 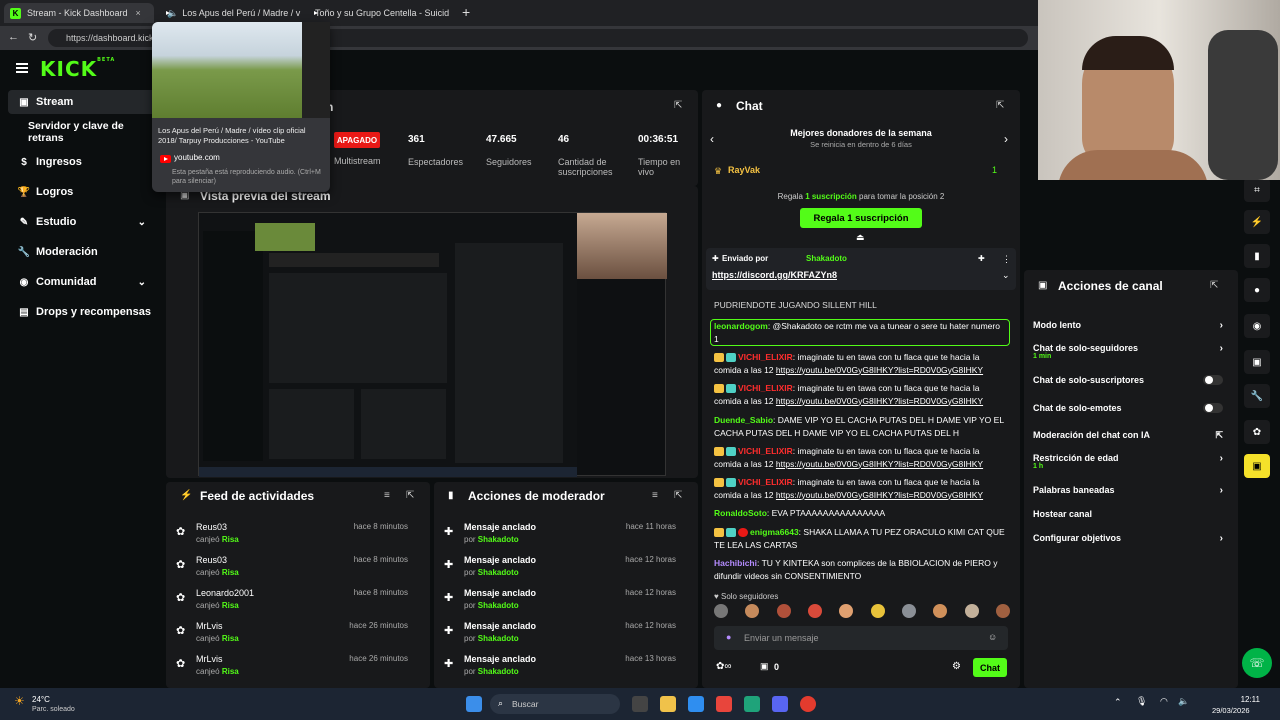 I want to click on broadcast-icon: ◉, so click(x=1257, y=326).